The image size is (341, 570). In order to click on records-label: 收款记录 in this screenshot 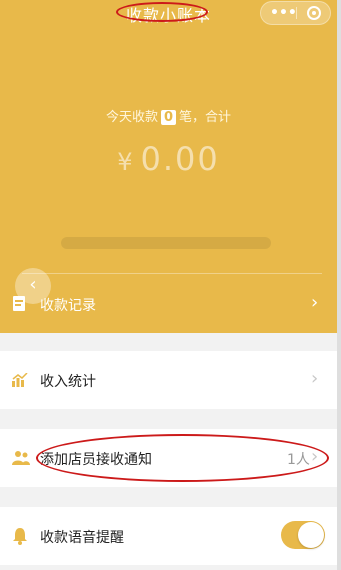, I will do `click(68, 306)`.